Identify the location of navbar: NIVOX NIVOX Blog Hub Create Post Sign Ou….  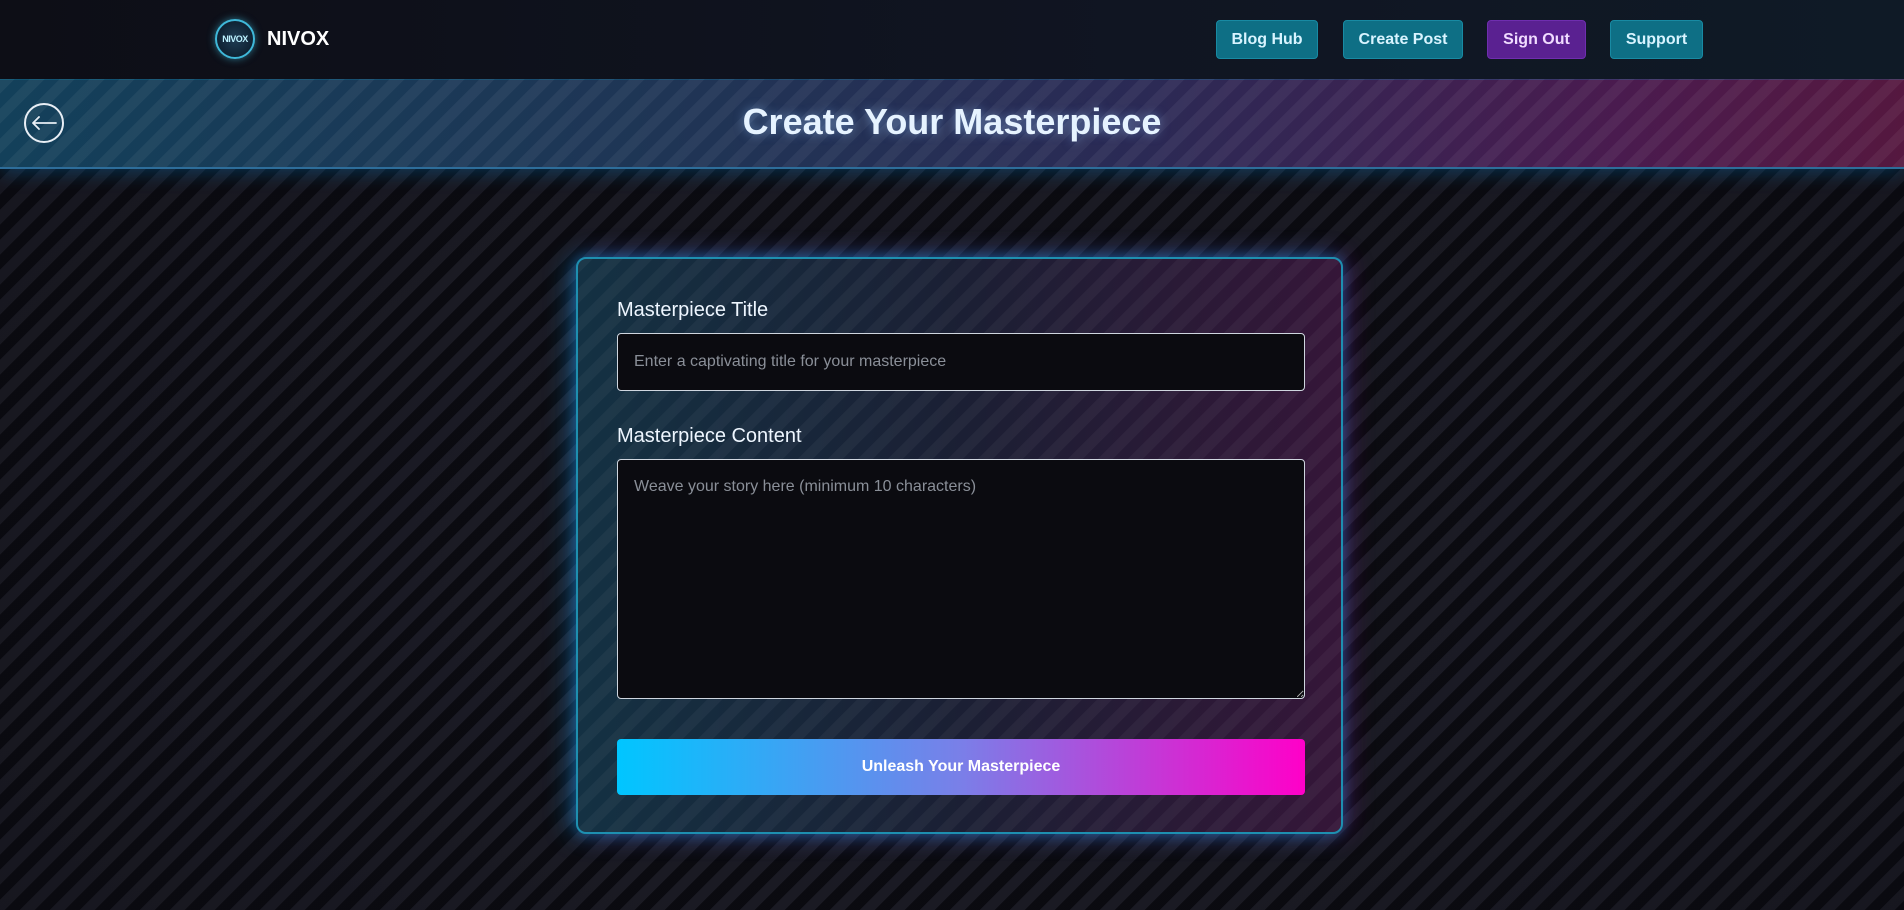
(952, 39).